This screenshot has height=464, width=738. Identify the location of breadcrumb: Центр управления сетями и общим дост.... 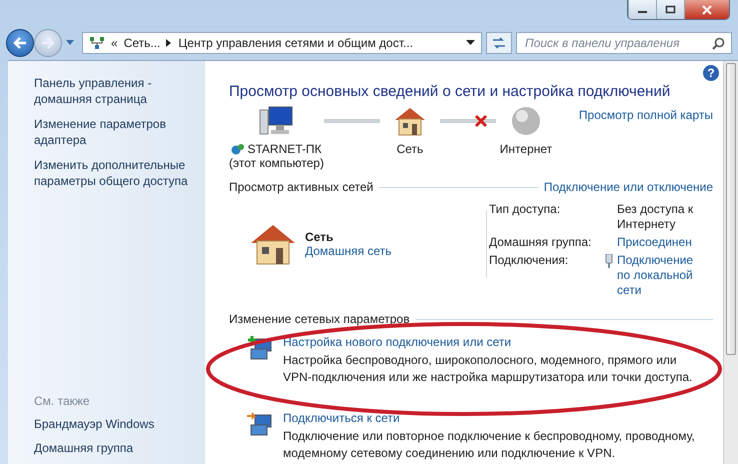
(295, 43).